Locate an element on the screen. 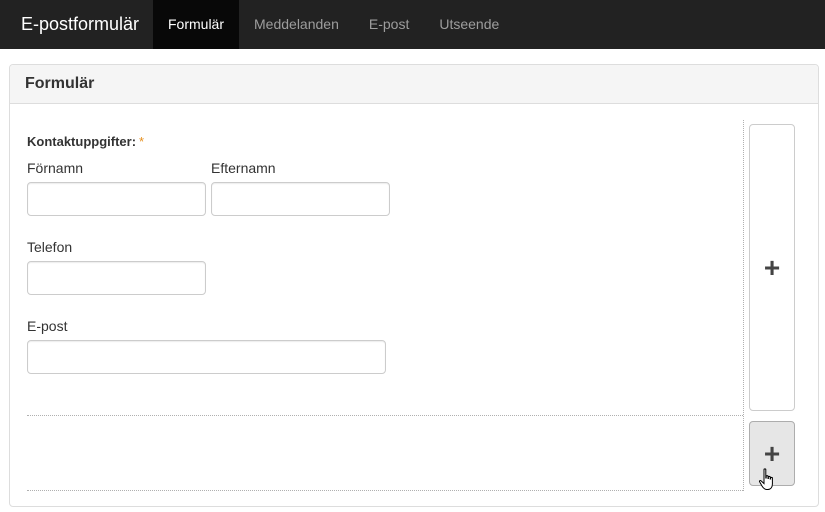 The image size is (825, 512). email-label: E-post is located at coordinates (47, 326).